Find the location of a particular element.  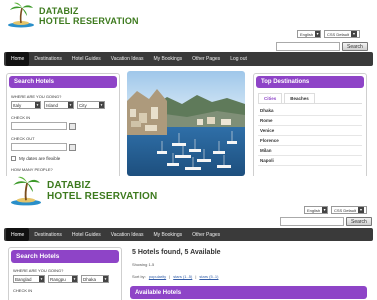

tab-cities: Cities is located at coordinates (270, 98).